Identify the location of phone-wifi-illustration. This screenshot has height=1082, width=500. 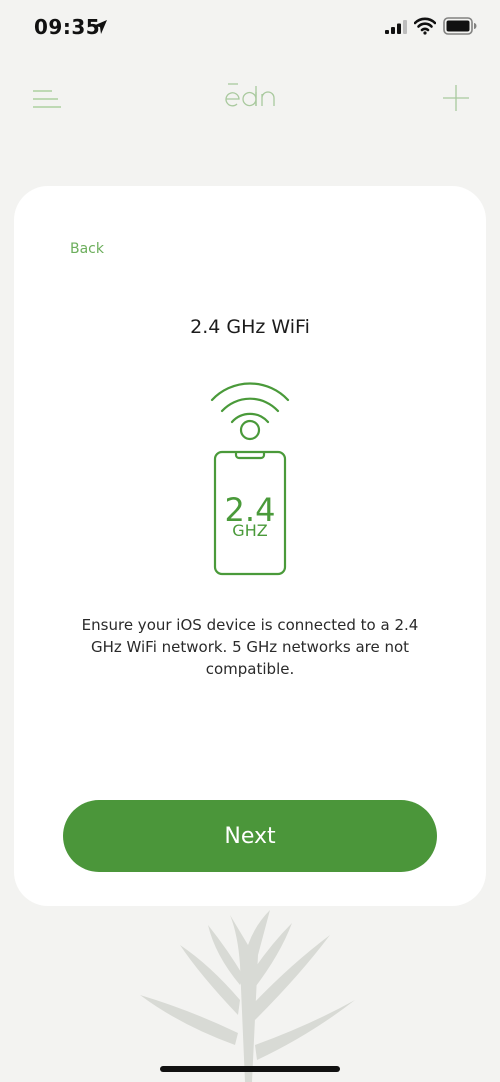
(250, 479).